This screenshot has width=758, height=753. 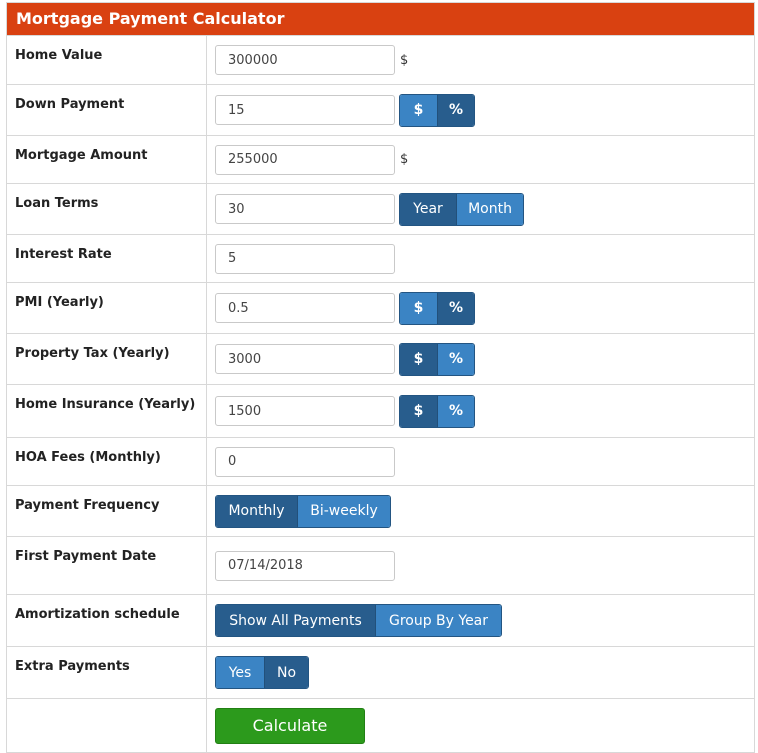 I want to click on loan-terms-year-button: Year, so click(x=428, y=209).